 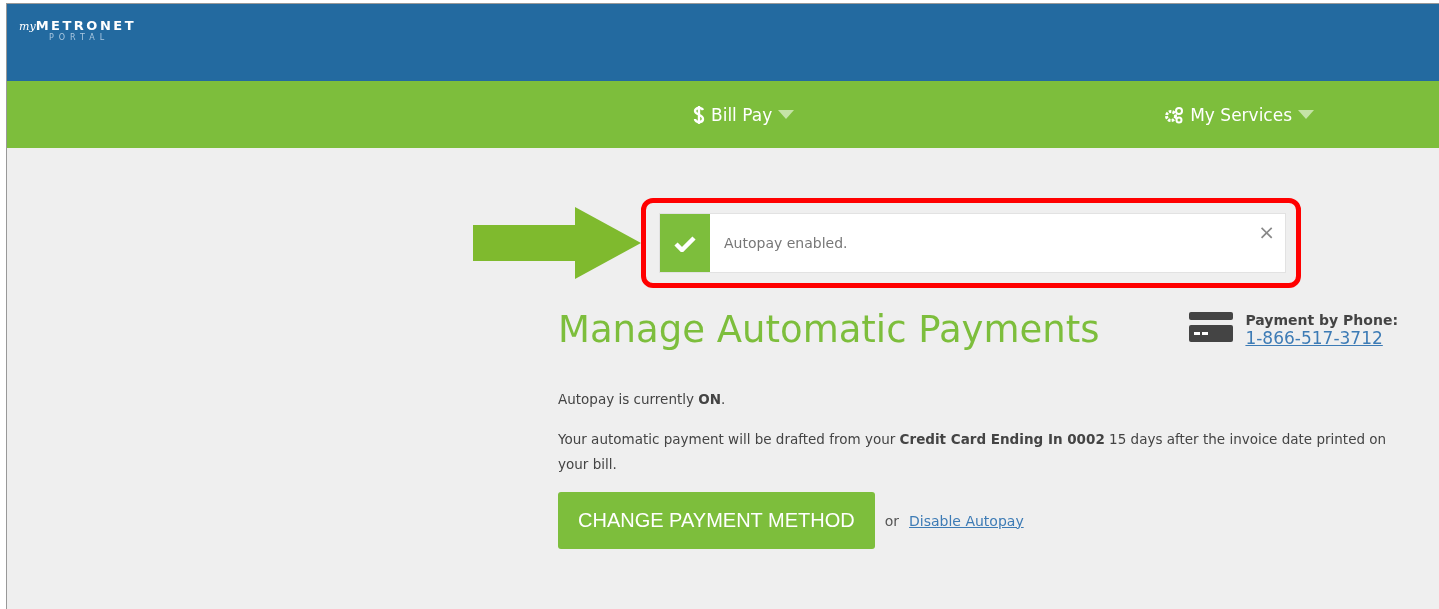 What do you see at coordinates (786, 243) in the screenshot?
I see `alert-message: Autopay enabled.` at bounding box center [786, 243].